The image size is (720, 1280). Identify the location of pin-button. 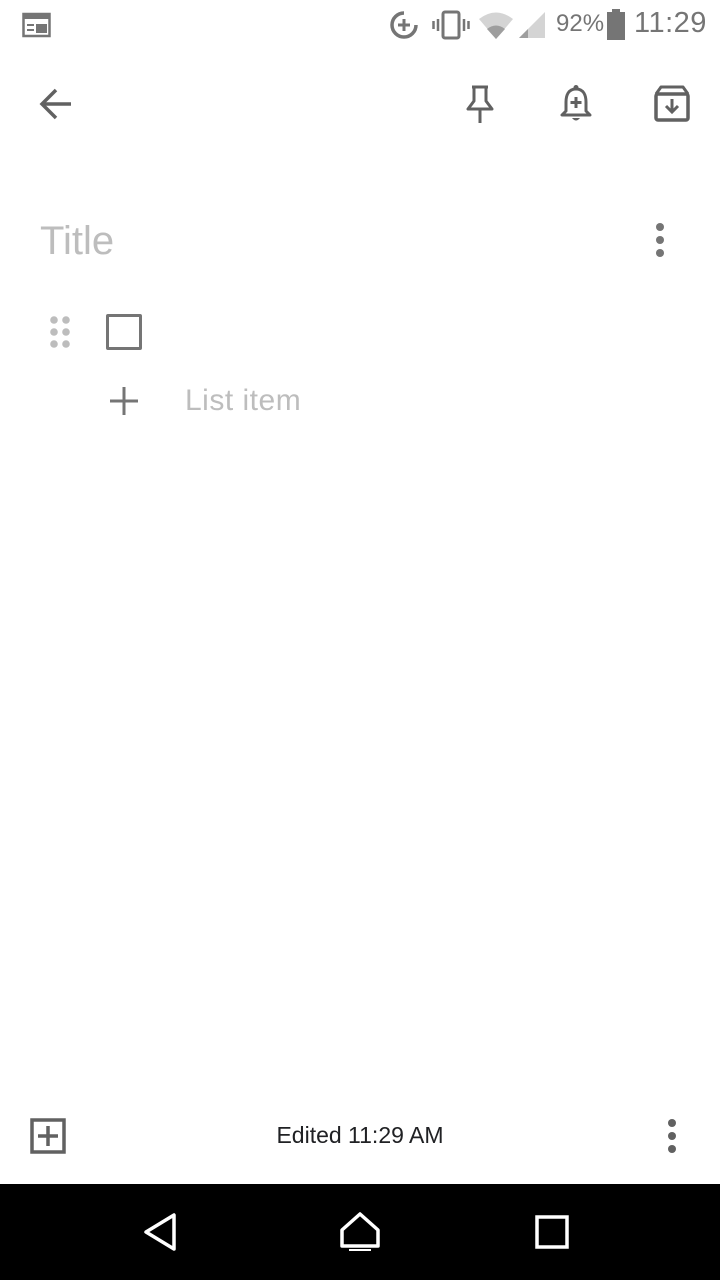
(480, 104).